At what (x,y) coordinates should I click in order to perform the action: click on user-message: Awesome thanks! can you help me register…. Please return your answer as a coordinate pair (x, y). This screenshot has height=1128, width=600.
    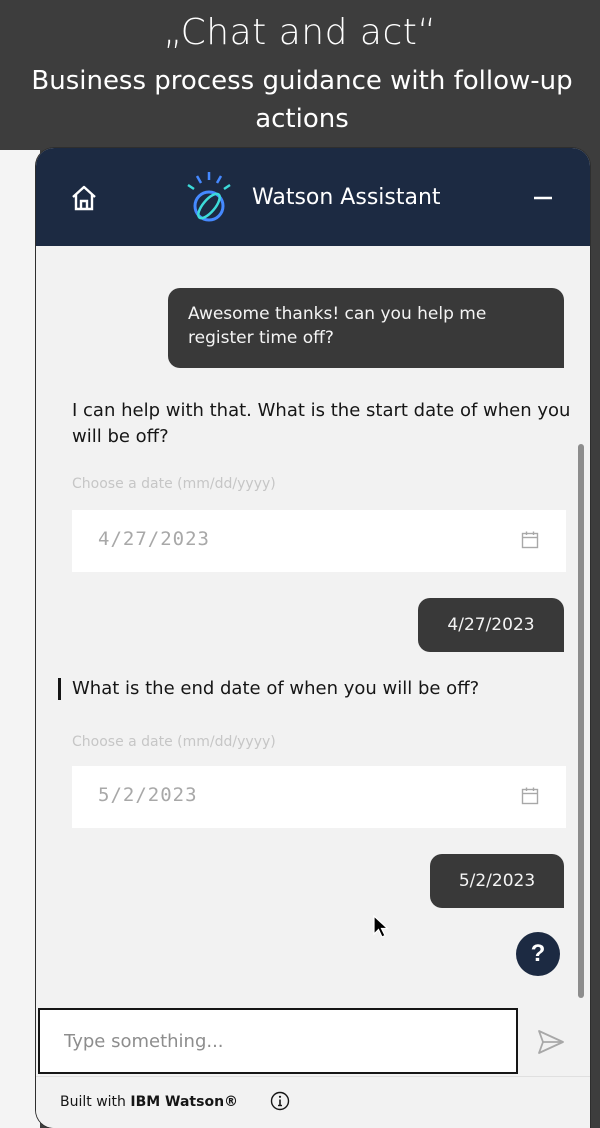
    Looking at the image, I should click on (366, 328).